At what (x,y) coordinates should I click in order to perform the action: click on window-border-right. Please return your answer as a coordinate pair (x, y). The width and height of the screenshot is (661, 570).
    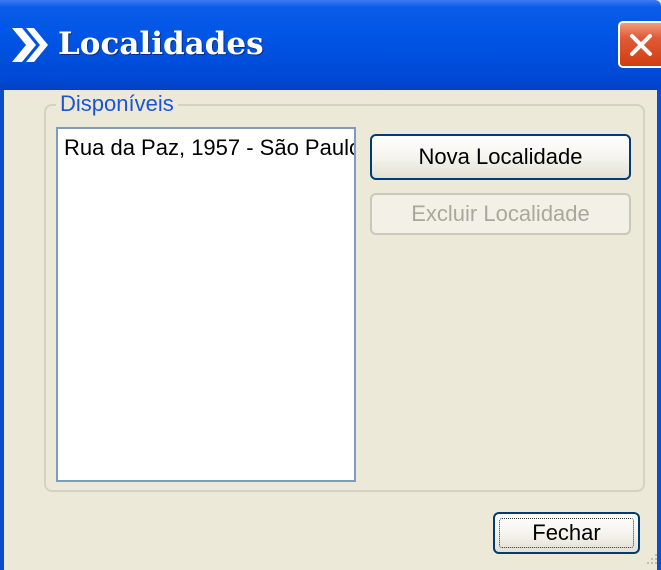
    Looking at the image, I should click on (659, 330).